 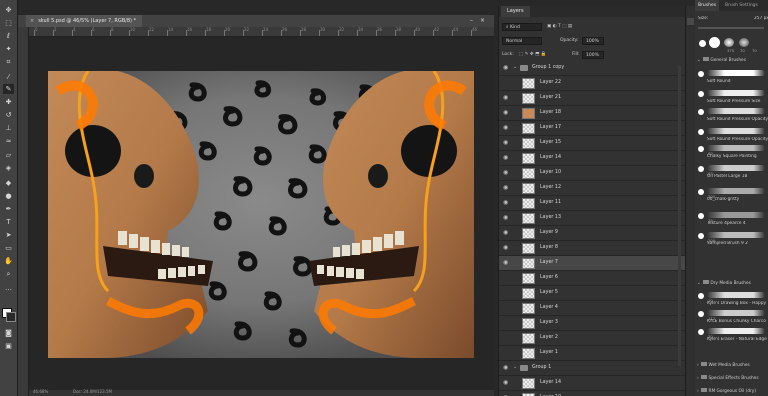 I want to click on layer-row: ◉ Layer 13, so click(x=592, y=218).